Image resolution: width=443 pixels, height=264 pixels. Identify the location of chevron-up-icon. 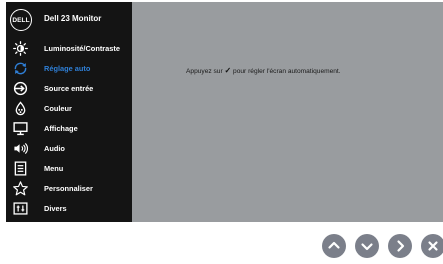
(334, 245).